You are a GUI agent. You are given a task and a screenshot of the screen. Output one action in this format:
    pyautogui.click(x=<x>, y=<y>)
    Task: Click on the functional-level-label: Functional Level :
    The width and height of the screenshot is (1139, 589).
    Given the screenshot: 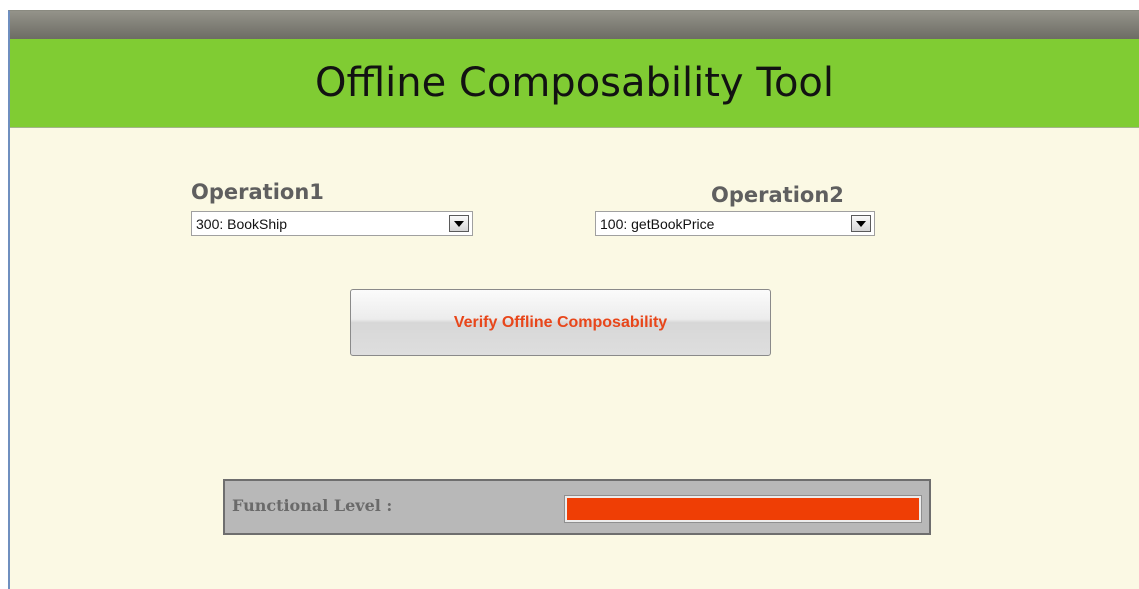 What is the action you would take?
    pyautogui.click(x=312, y=505)
    